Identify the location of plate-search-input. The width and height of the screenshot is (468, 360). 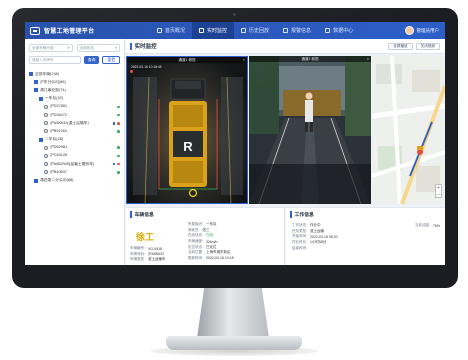
(55, 60).